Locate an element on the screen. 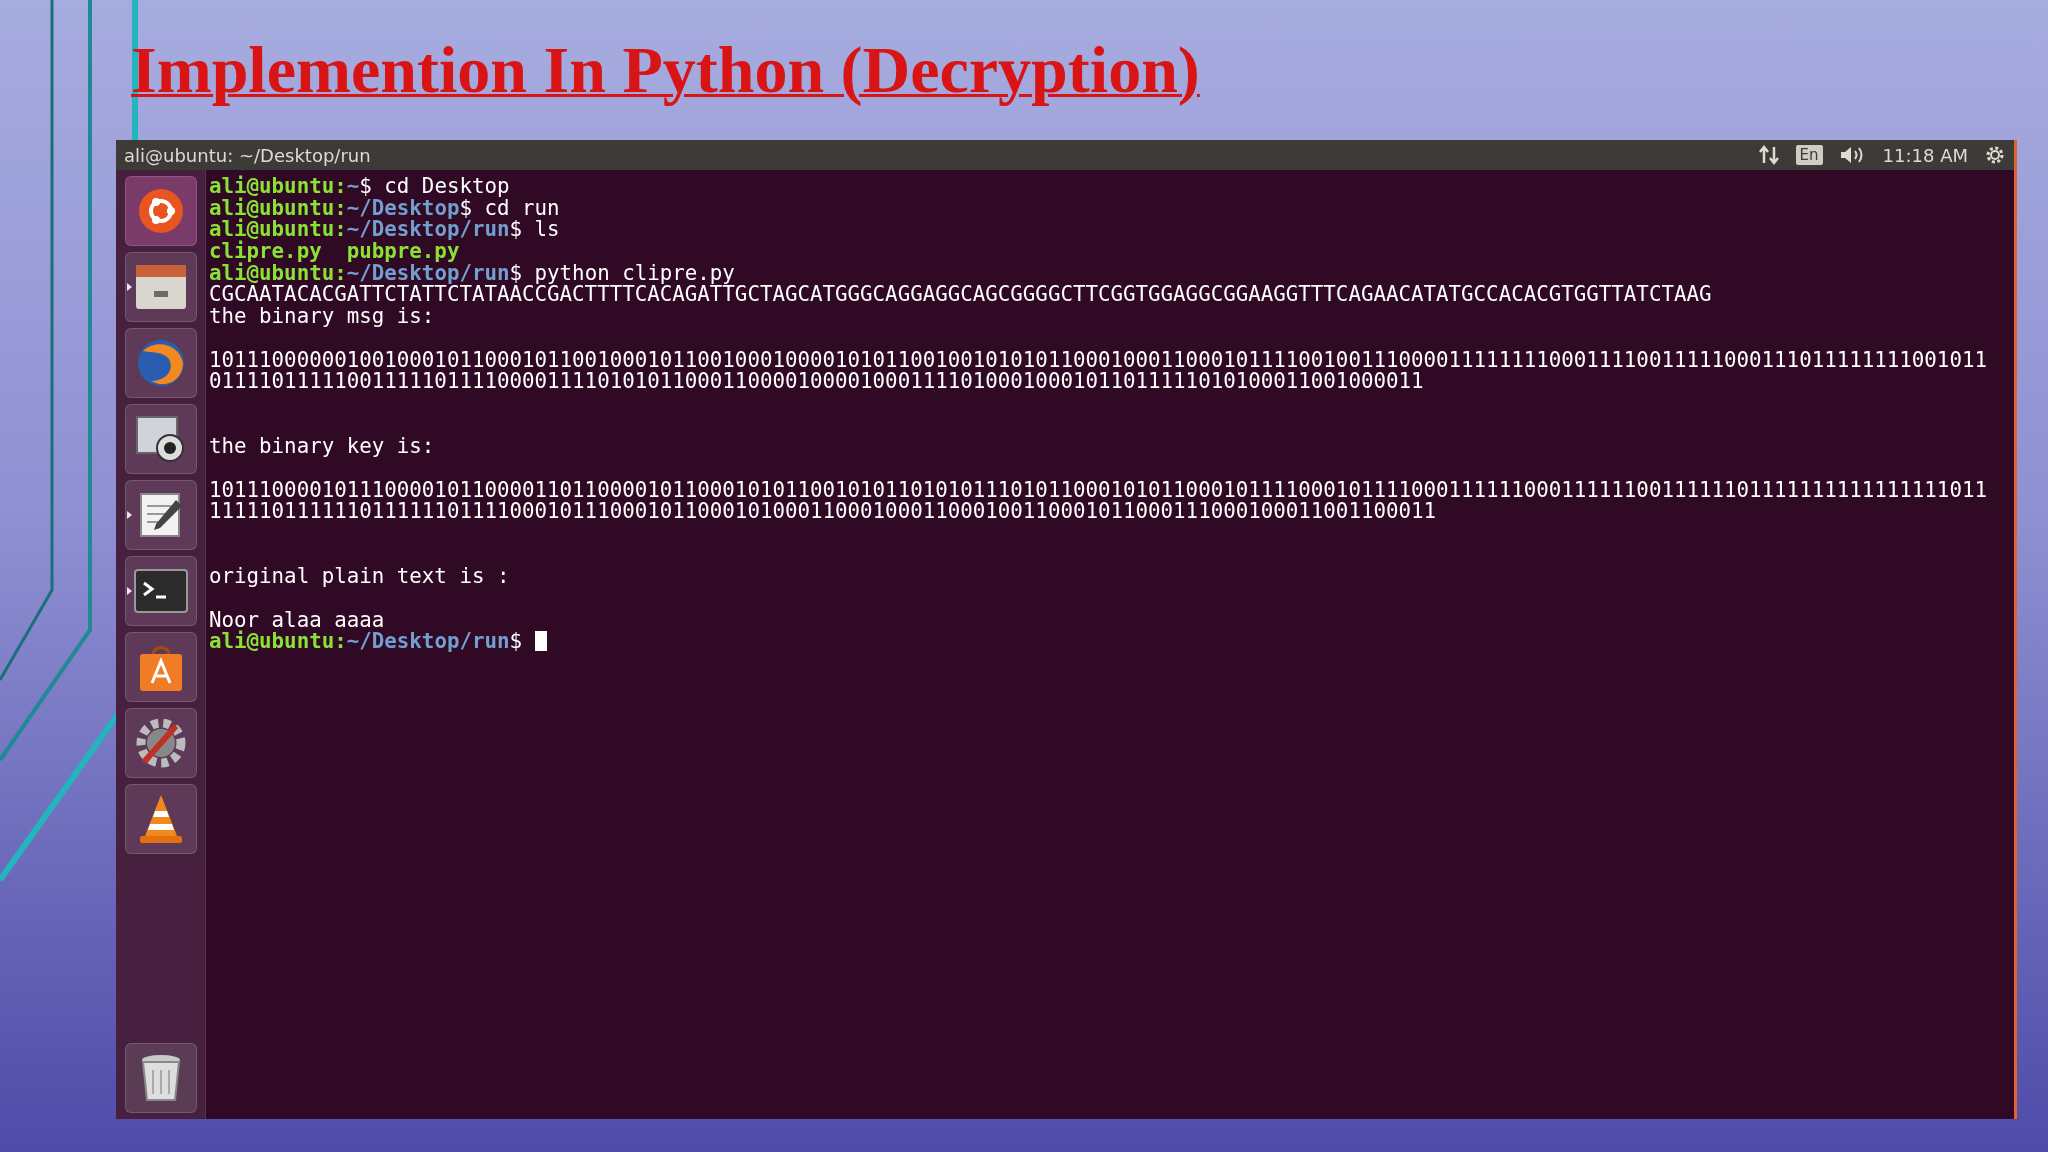 The width and height of the screenshot is (2048, 1152). output-line: 11111011111101111110111100010111000101100010100011000100011000100110001011000111000100011001100011 is located at coordinates (823, 512).